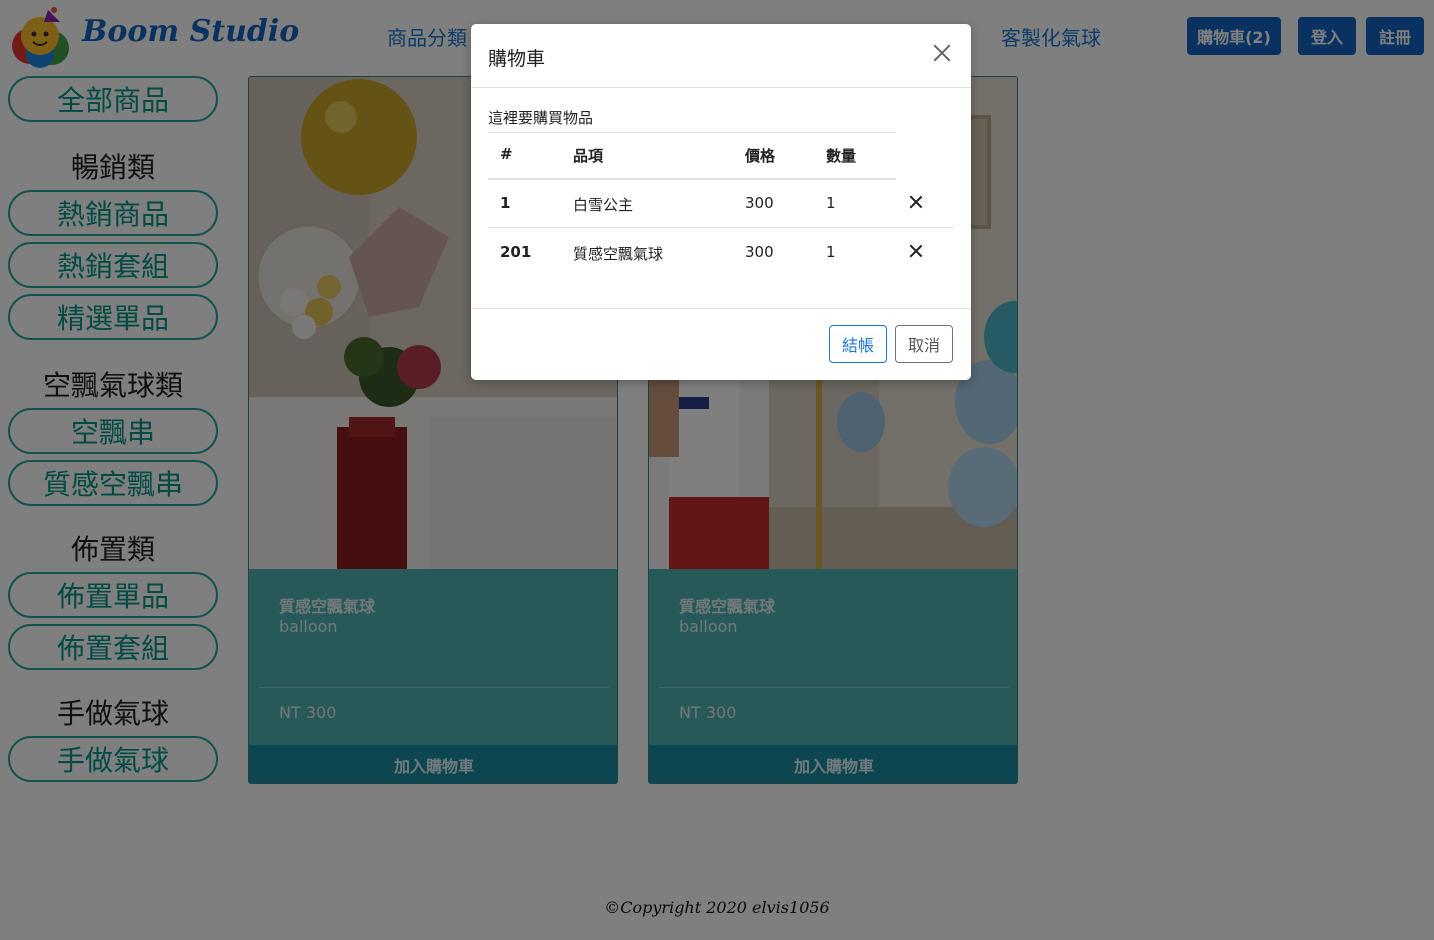 The width and height of the screenshot is (1434, 940). I want to click on row-item: 質感空飄氣球, so click(618, 254).